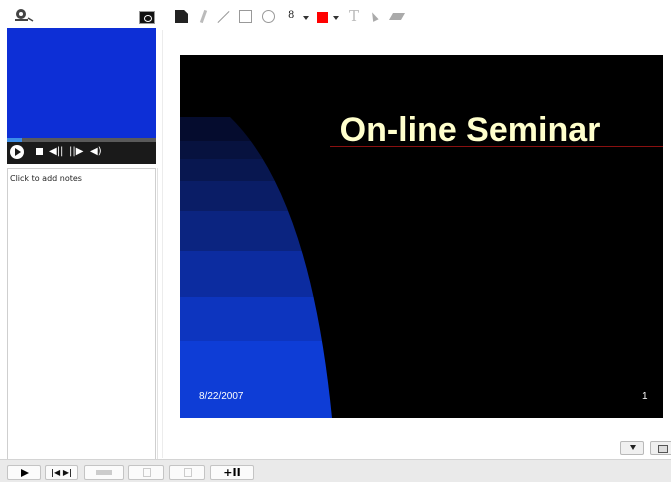 The image size is (671, 482). What do you see at coordinates (221, 396) in the screenshot?
I see `slide-date: 8/22/2007` at bounding box center [221, 396].